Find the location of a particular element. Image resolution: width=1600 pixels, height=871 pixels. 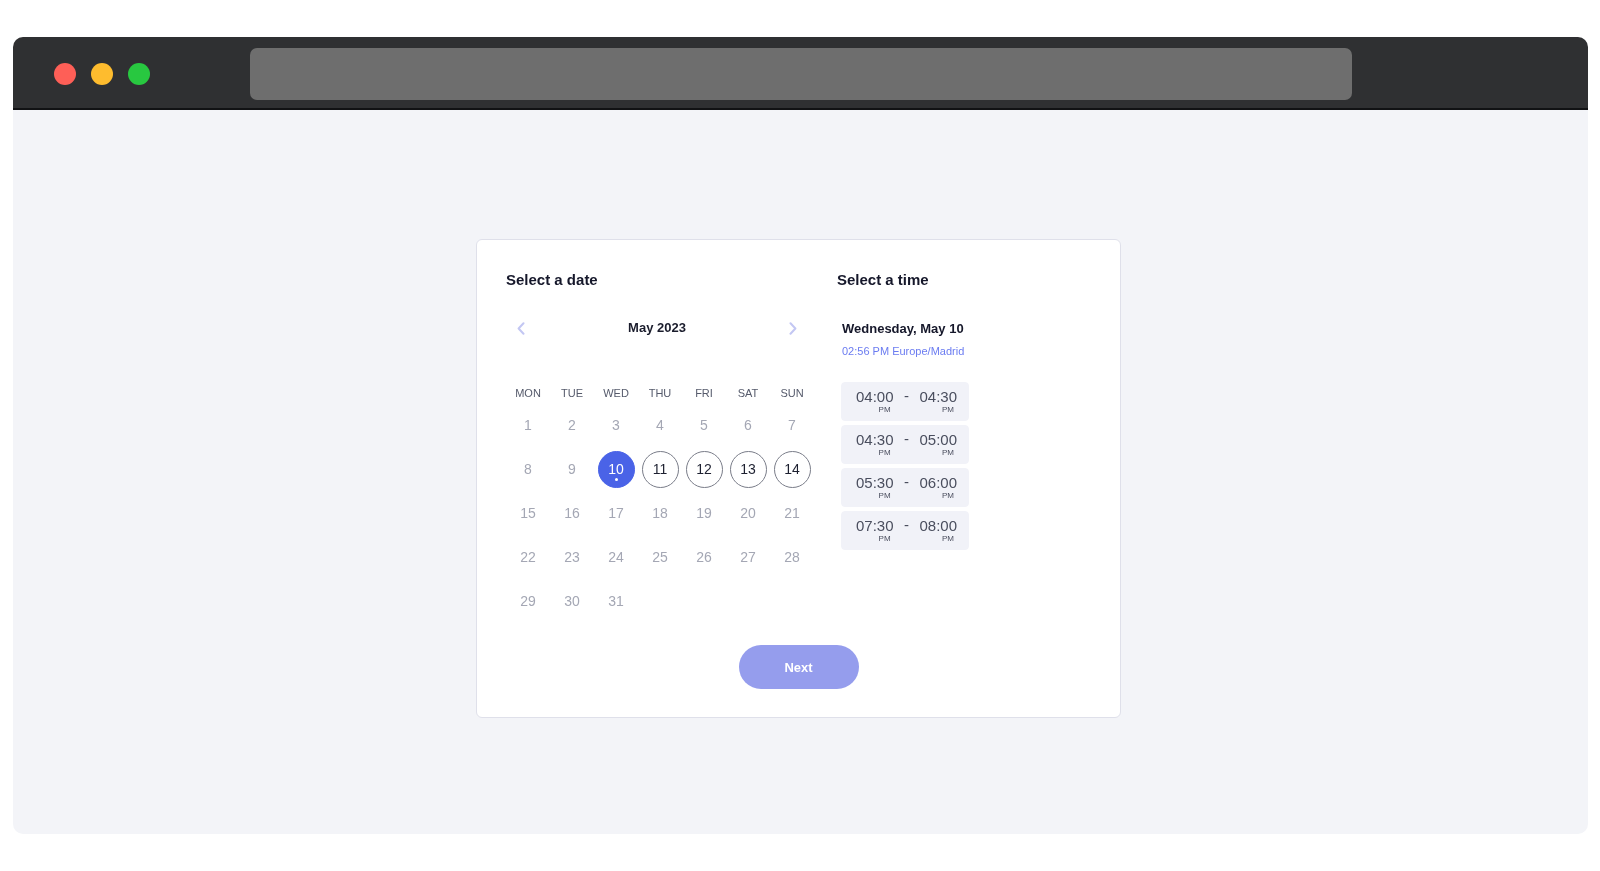

weekday-label: WED is located at coordinates (616, 393).